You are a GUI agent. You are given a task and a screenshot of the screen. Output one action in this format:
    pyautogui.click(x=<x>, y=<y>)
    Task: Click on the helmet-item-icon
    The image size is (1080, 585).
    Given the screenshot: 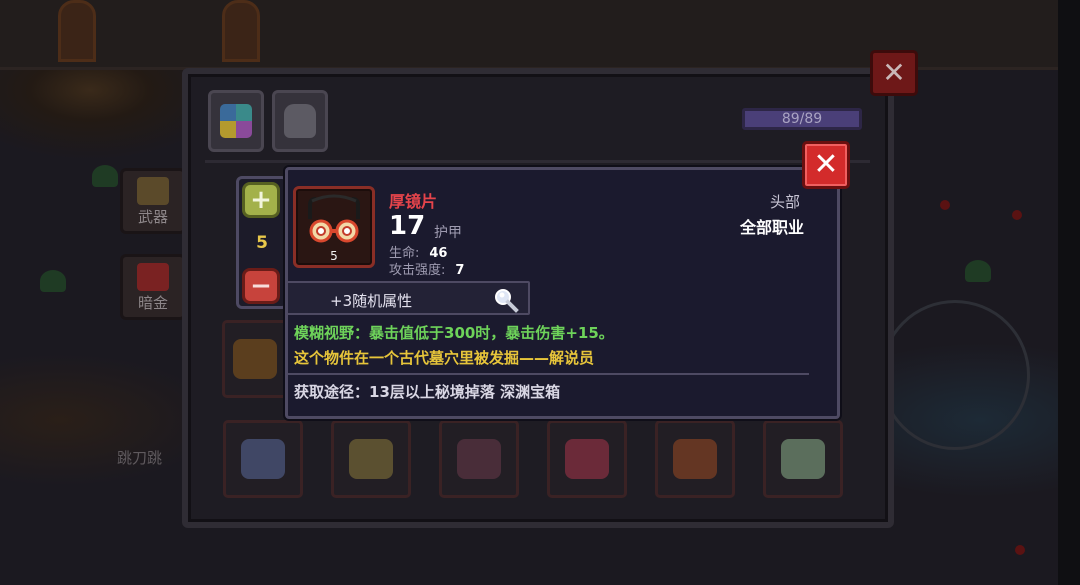 What is the action you would take?
    pyautogui.click(x=255, y=359)
    